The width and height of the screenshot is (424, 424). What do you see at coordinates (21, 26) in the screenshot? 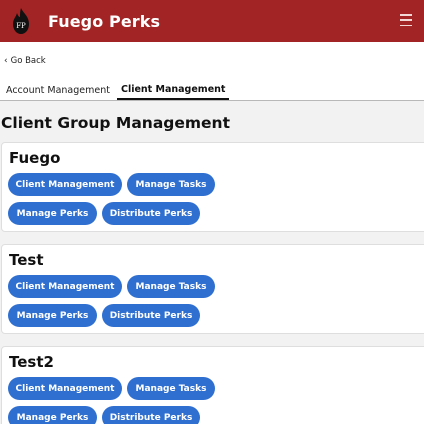
I see `svg-text: FP` at bounding box center [21, 26].